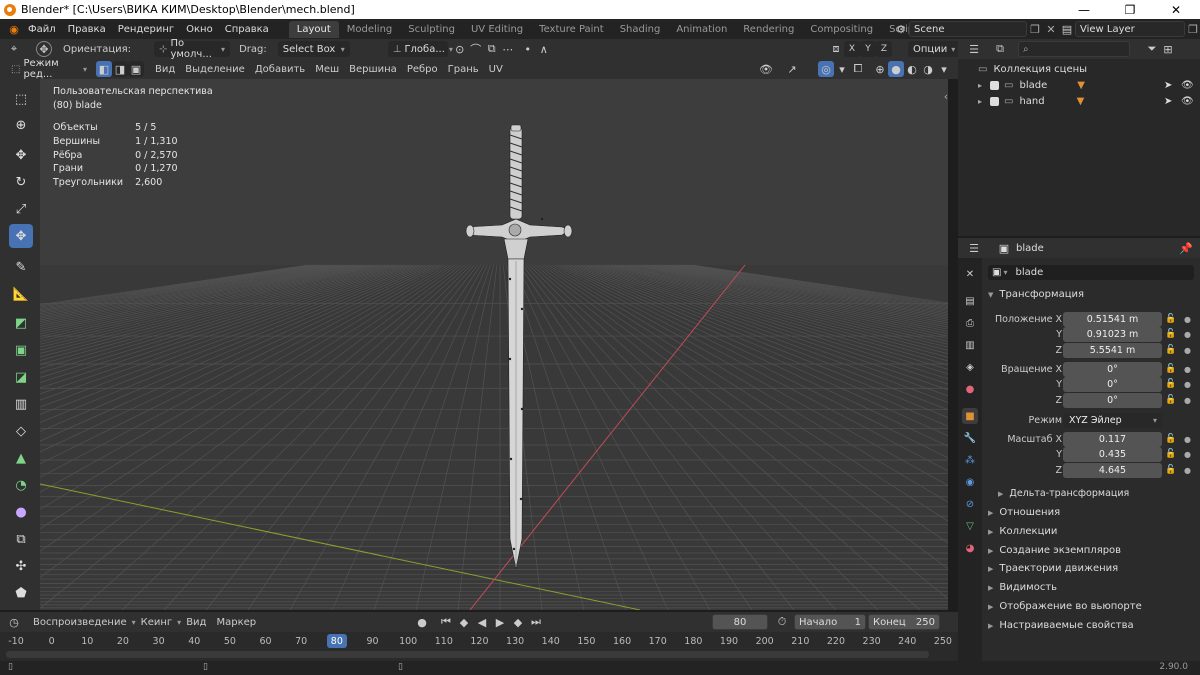 The width and height of the screenshot is (1200, 675). I want to click on collections-panel-header: ▶ Коллекции, so click(1022, 531).